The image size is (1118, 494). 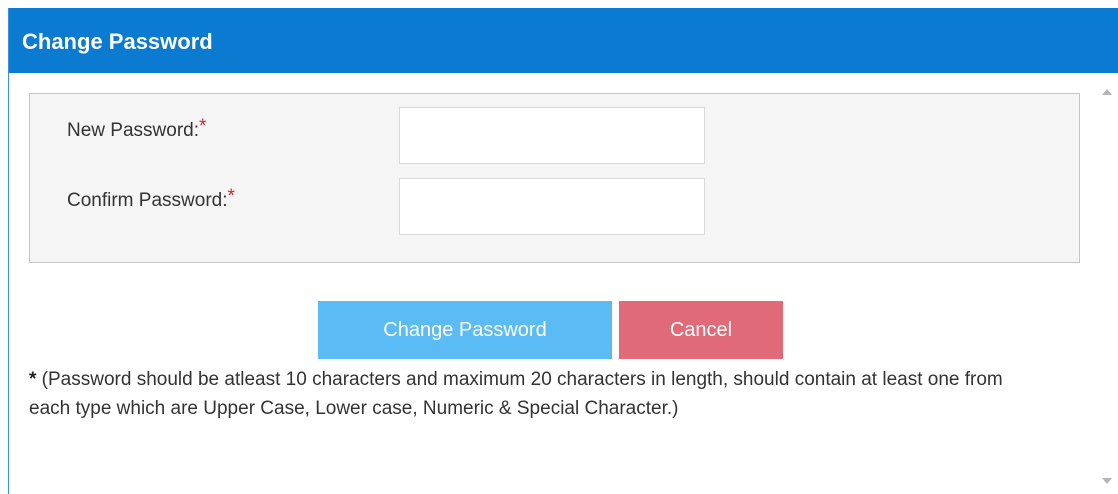 What do you see at coordinates (1107, 92) in the screenshot?
I see `scroll-up-arrow-icon` at bounding box center [1107, 92].